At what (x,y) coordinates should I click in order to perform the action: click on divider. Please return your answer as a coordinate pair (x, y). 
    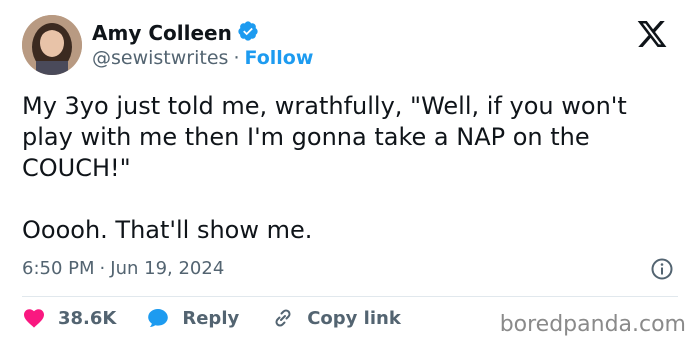
    Looking at the image, I should click on (350, 296).